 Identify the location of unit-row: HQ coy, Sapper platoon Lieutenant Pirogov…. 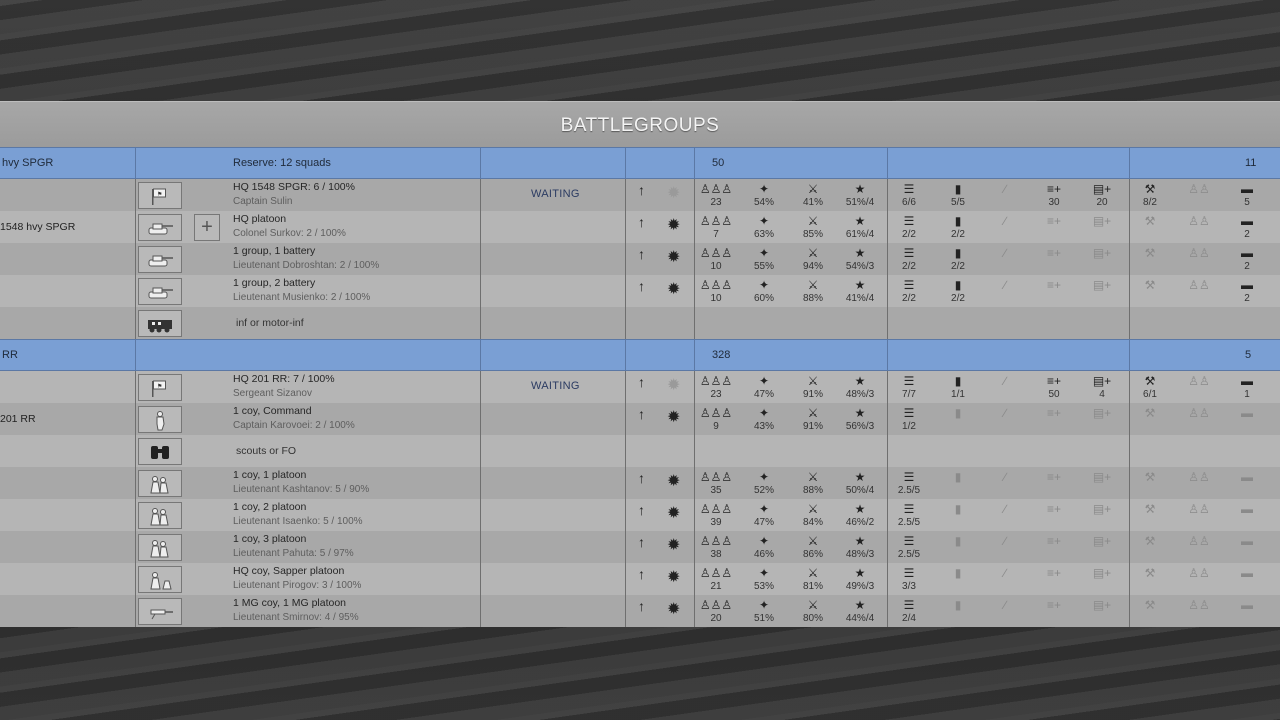
(640, 579).